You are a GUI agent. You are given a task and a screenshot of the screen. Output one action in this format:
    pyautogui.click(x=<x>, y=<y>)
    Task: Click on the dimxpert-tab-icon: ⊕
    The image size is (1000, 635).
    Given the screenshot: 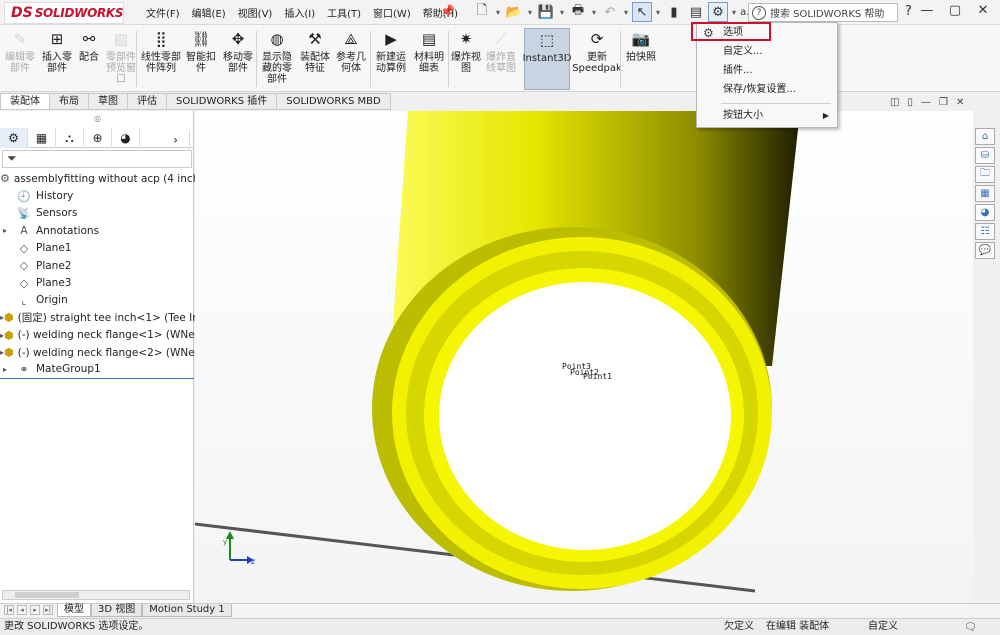 What is the action you would take?
    pyautogui.click(x=98, y=138)
    